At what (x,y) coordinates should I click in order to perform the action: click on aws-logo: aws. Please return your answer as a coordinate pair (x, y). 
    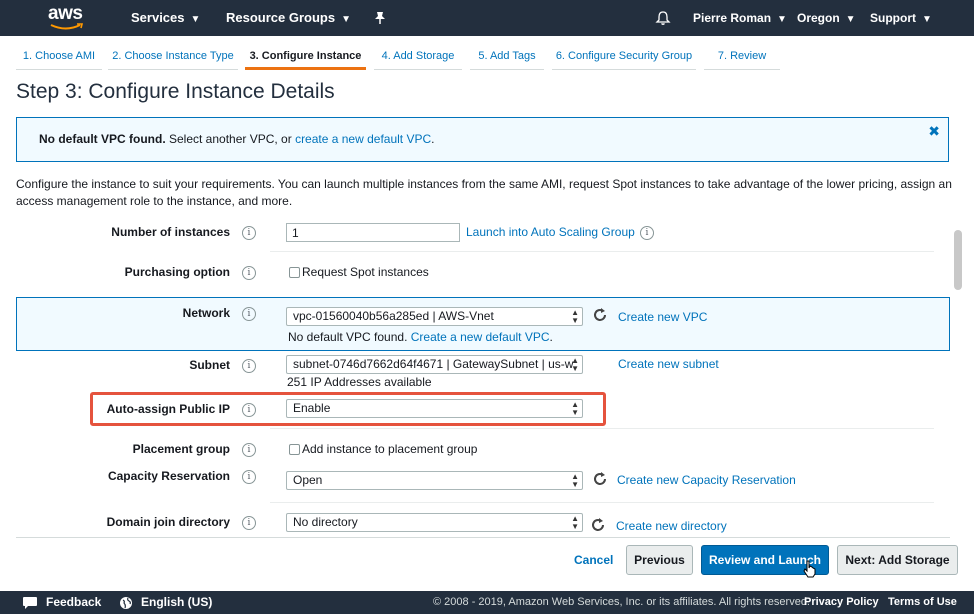
    Looking at the image, I should click on (68, 18).